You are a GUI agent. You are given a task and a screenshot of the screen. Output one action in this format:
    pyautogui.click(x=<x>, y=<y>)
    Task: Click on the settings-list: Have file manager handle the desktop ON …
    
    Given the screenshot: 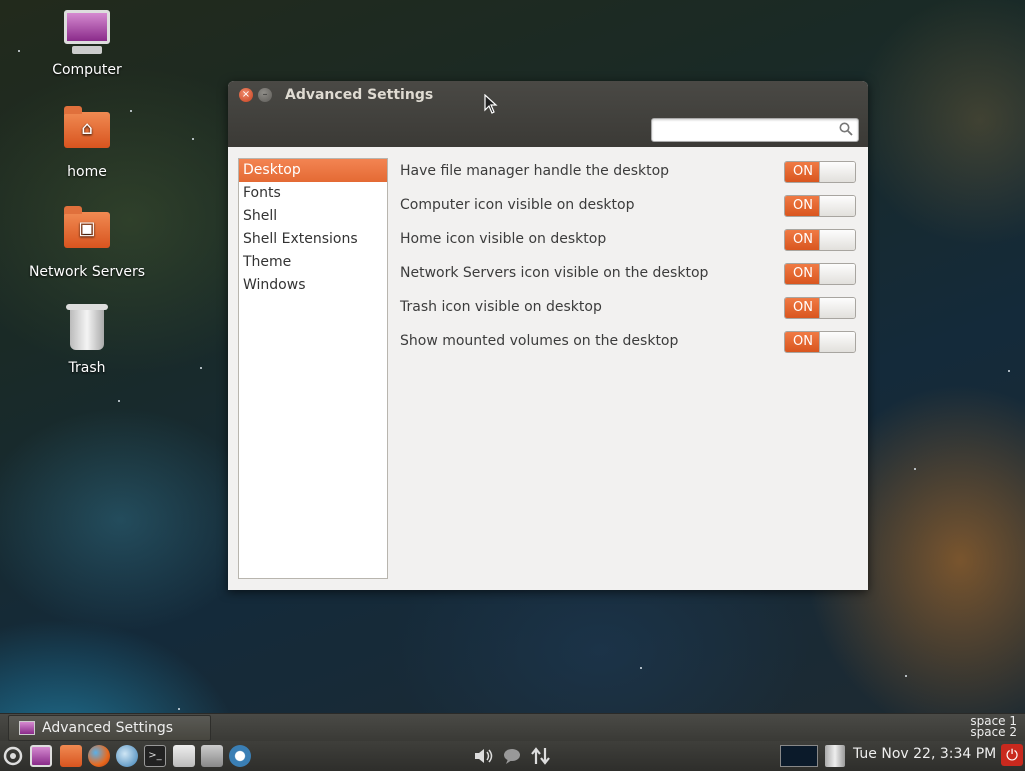 What is the action you would take?
    pyautogui.click(x=628, y=260)
    